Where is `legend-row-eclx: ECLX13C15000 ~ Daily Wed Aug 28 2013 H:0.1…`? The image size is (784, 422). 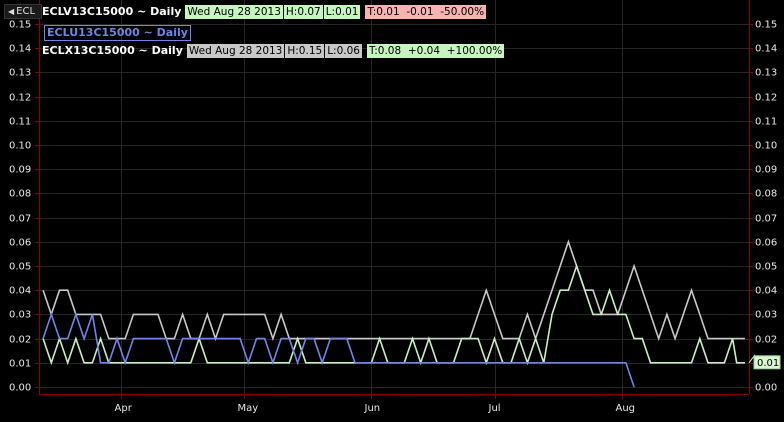 legend-row-eclx: ECLX13C15000 ~ Daily Wed Aug 28 2013 H:0.1… is located at coordinates (273, 51).